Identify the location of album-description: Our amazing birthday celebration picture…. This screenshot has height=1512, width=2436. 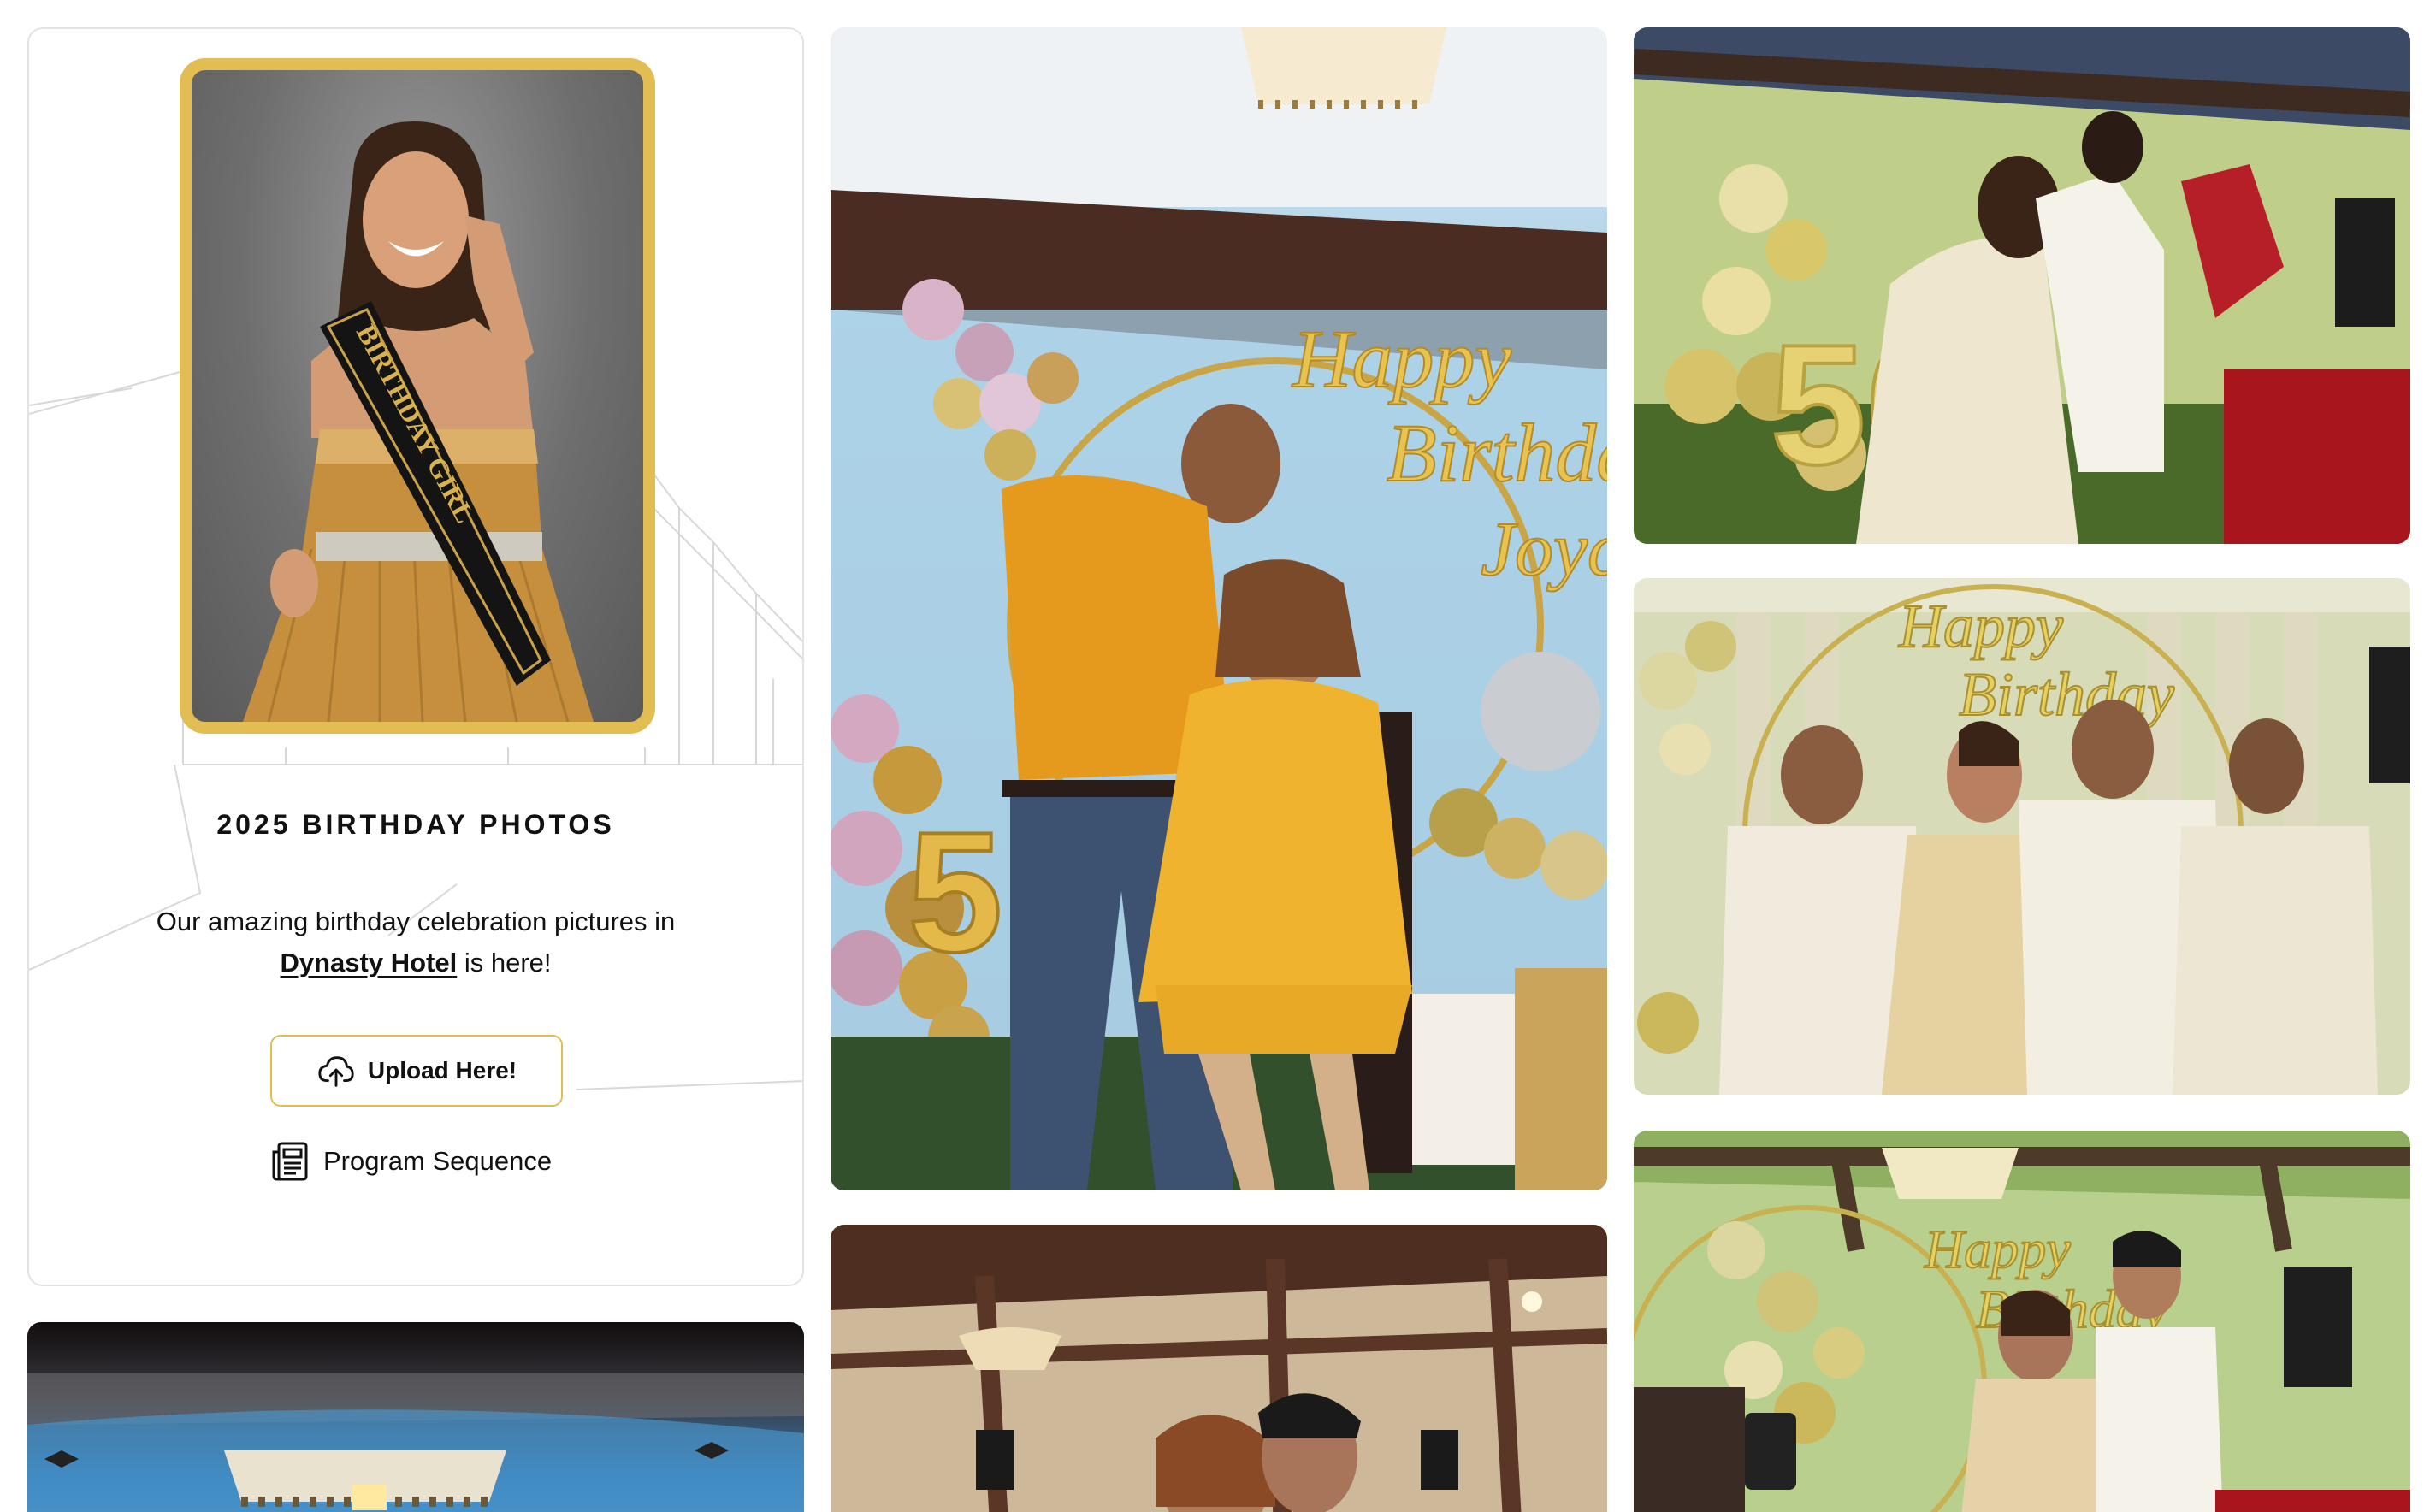
(416, 942).